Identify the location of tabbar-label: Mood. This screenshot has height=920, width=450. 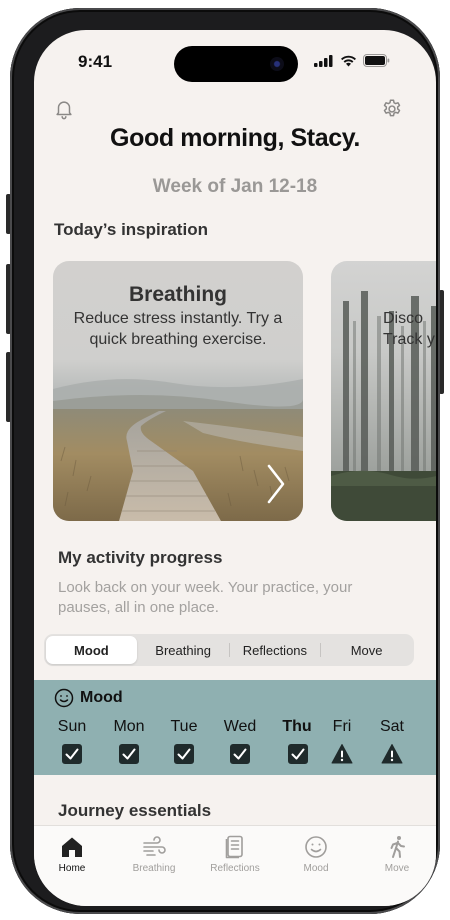
(316, 868).